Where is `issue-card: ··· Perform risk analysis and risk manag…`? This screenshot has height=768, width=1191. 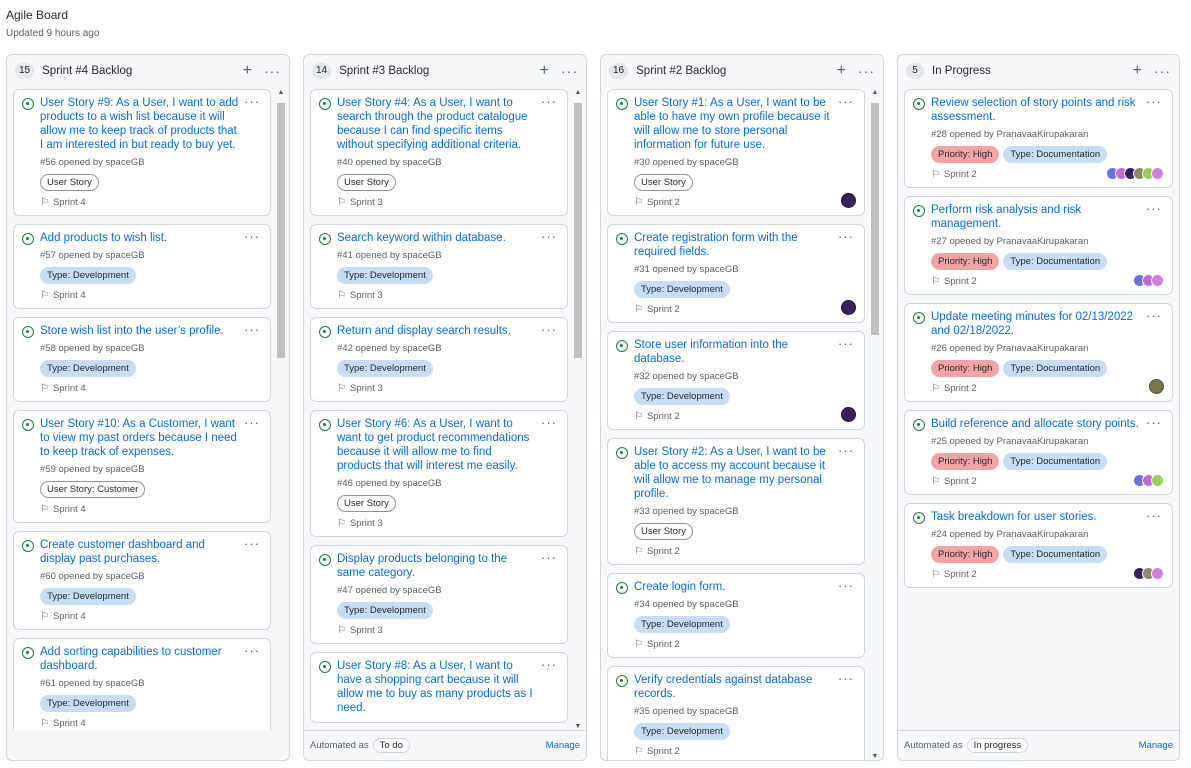 issue-card: ··· Perform risk analysis and risk manag… is located at coordinates (1038, 245).